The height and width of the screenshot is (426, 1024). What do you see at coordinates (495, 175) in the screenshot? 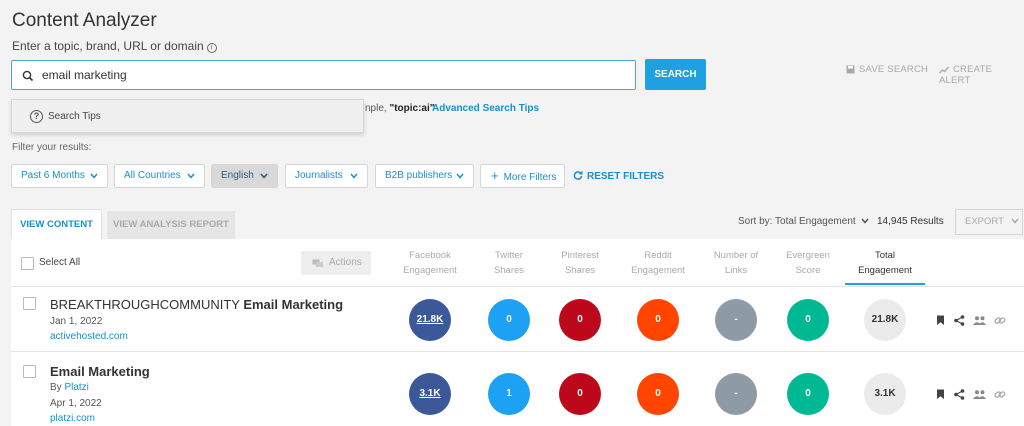
I see `plus-icon: +` at bounding box center [495, 175].